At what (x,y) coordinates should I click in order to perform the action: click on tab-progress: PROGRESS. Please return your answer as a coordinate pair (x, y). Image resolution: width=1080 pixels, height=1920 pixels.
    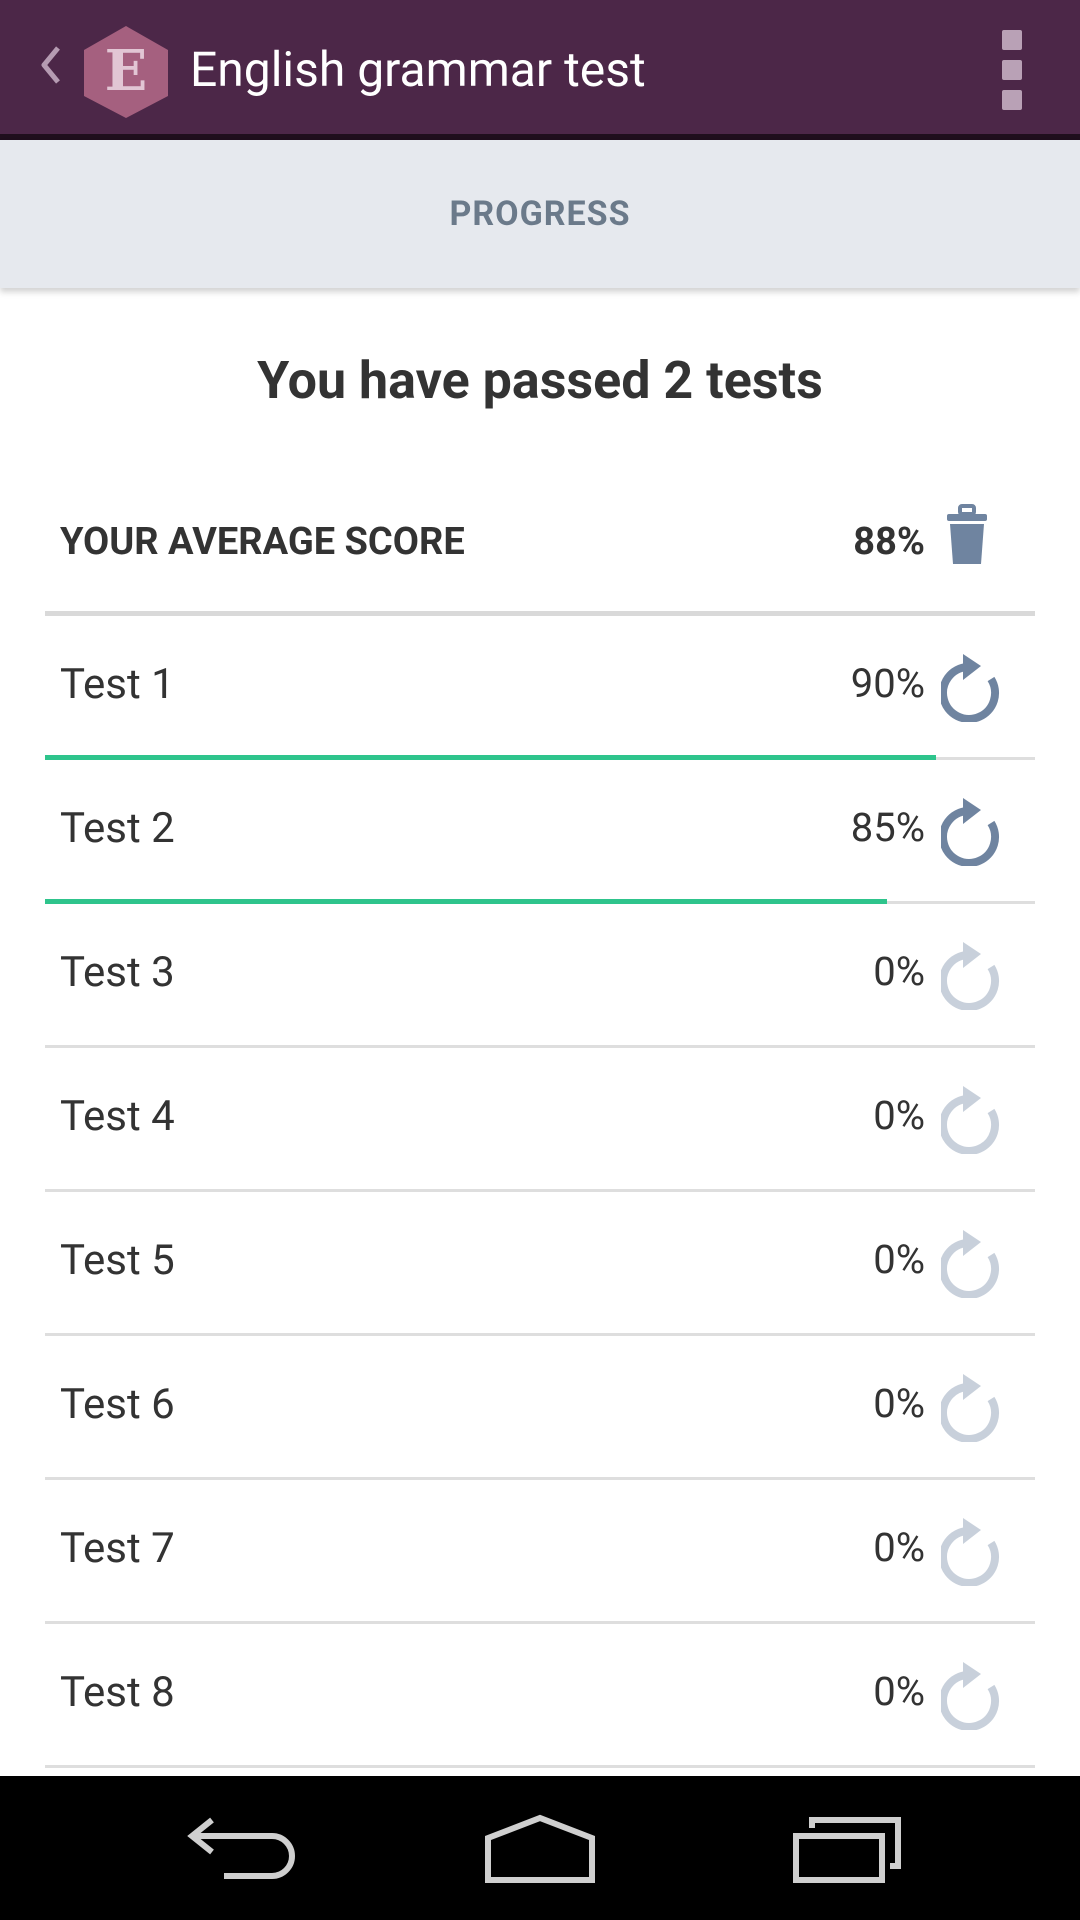
    Looking at the image, I should click on (539, 214).